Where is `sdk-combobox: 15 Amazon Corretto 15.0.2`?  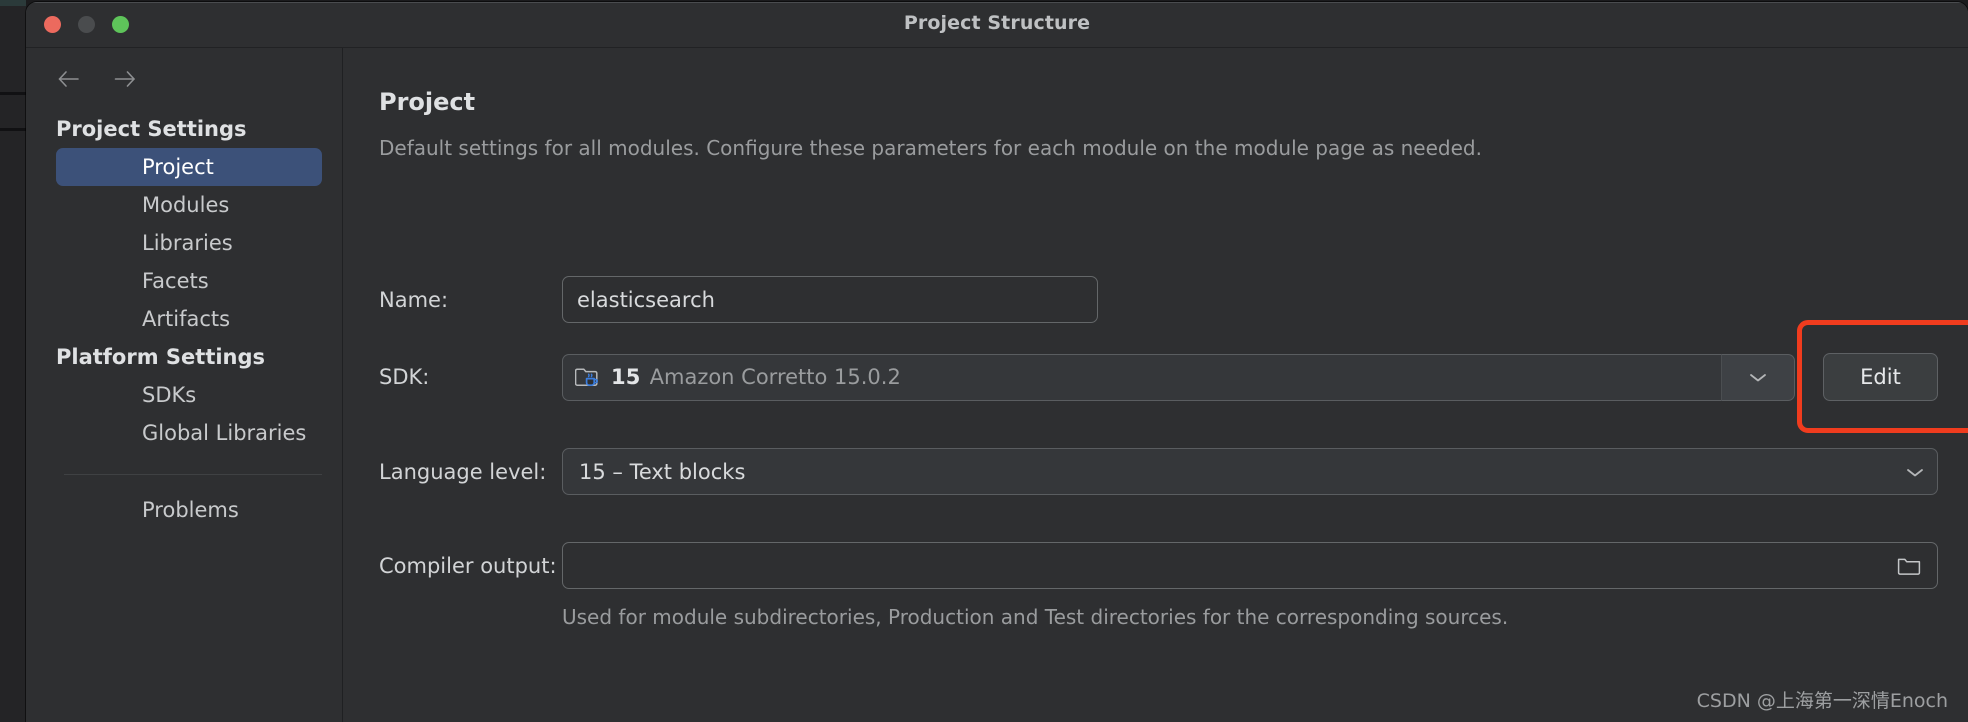
sdk-combobox: 15 Amazon Corretto 15.0.2 is located at coordinates (1141, 377).